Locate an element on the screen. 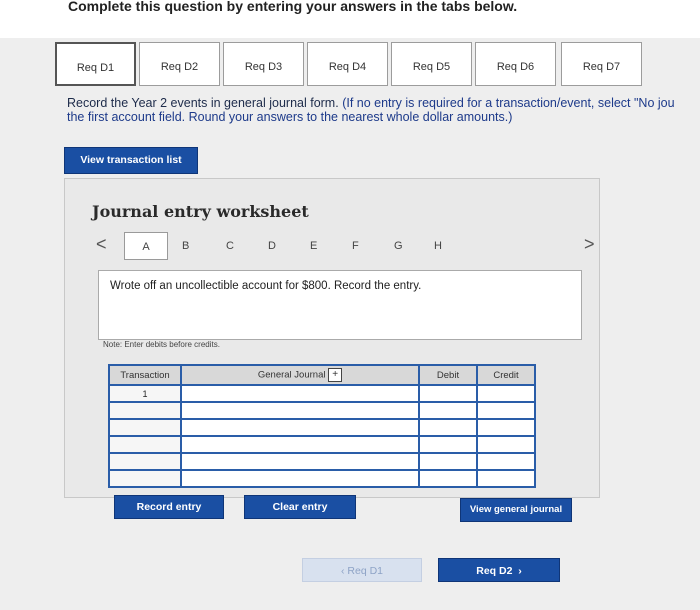 This screenshot has width=700, height=610. entry-letter-e: E is located at coordinates (313, 246).